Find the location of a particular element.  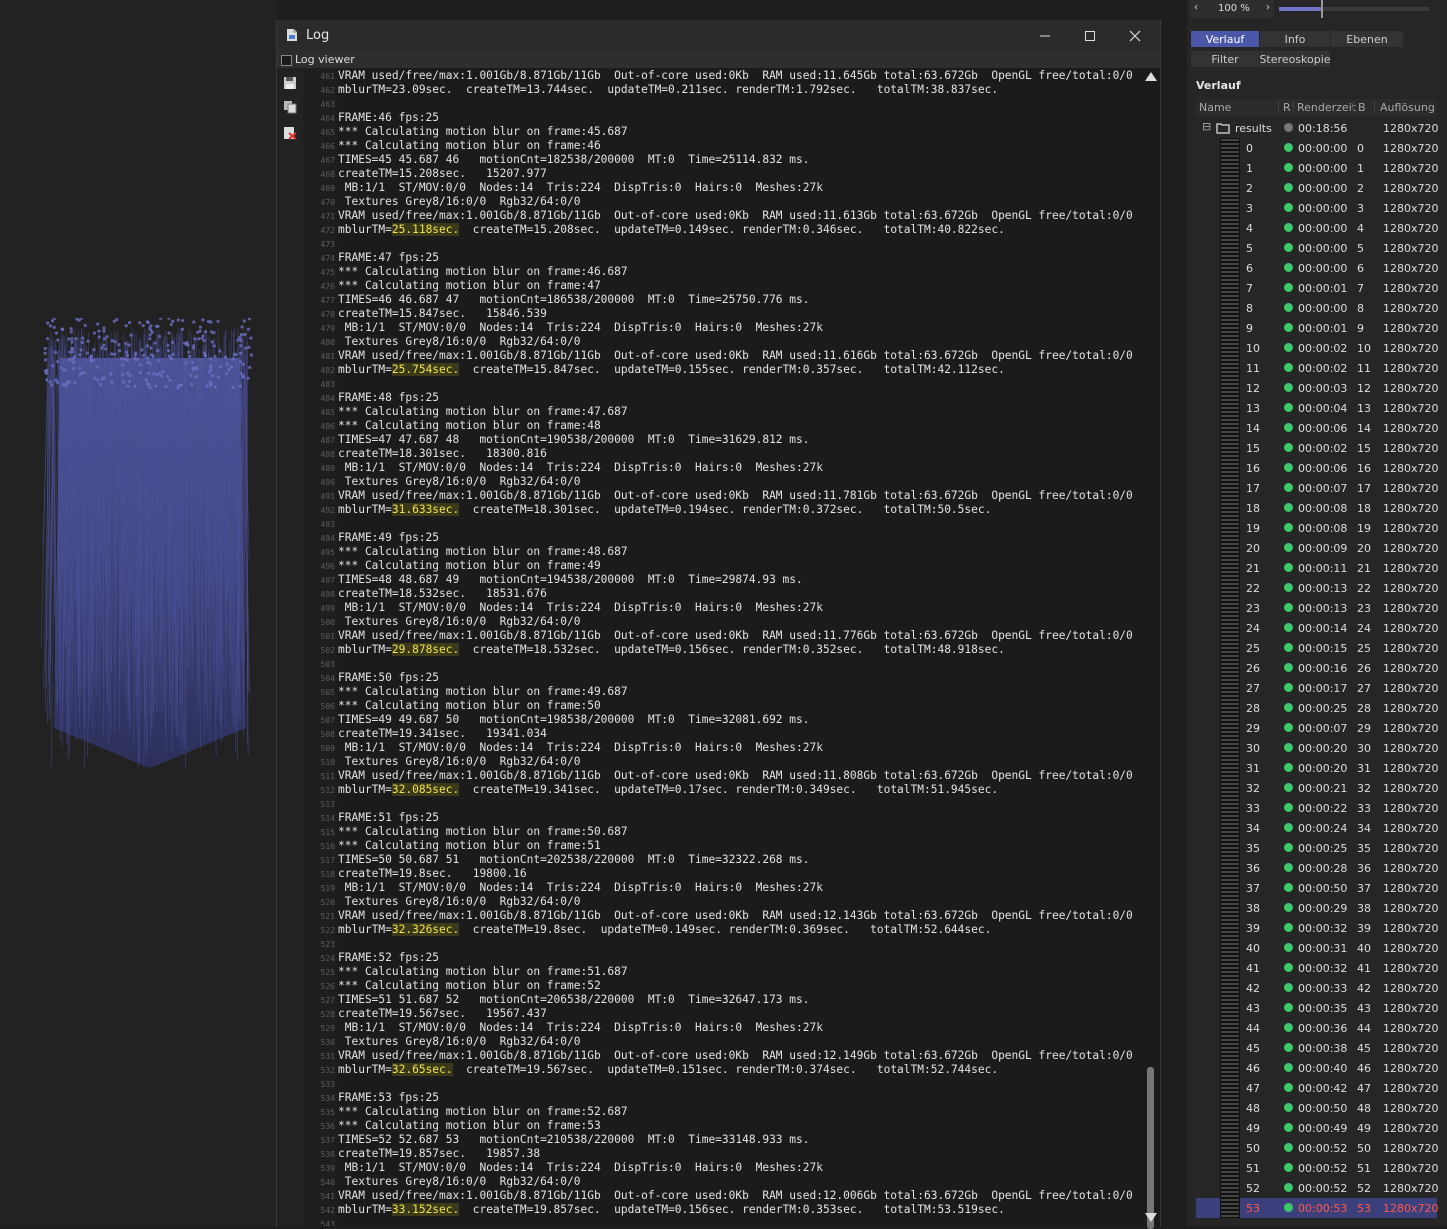

history-row: 2000:00:09201280x720 is located at coordinates (1316, 548).